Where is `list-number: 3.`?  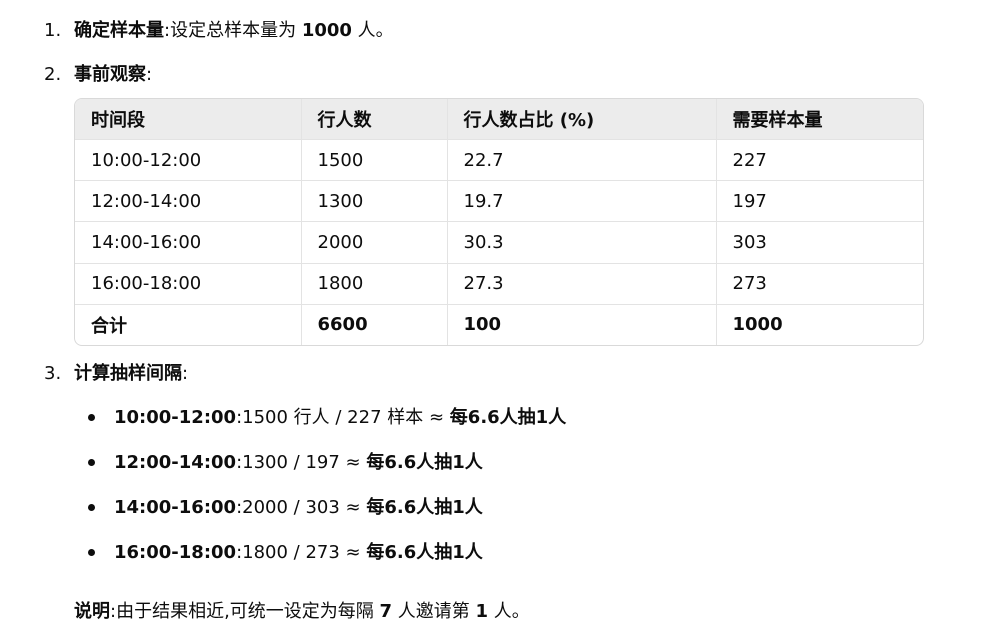 list-number: 3. is located at coordinates (53, 373).